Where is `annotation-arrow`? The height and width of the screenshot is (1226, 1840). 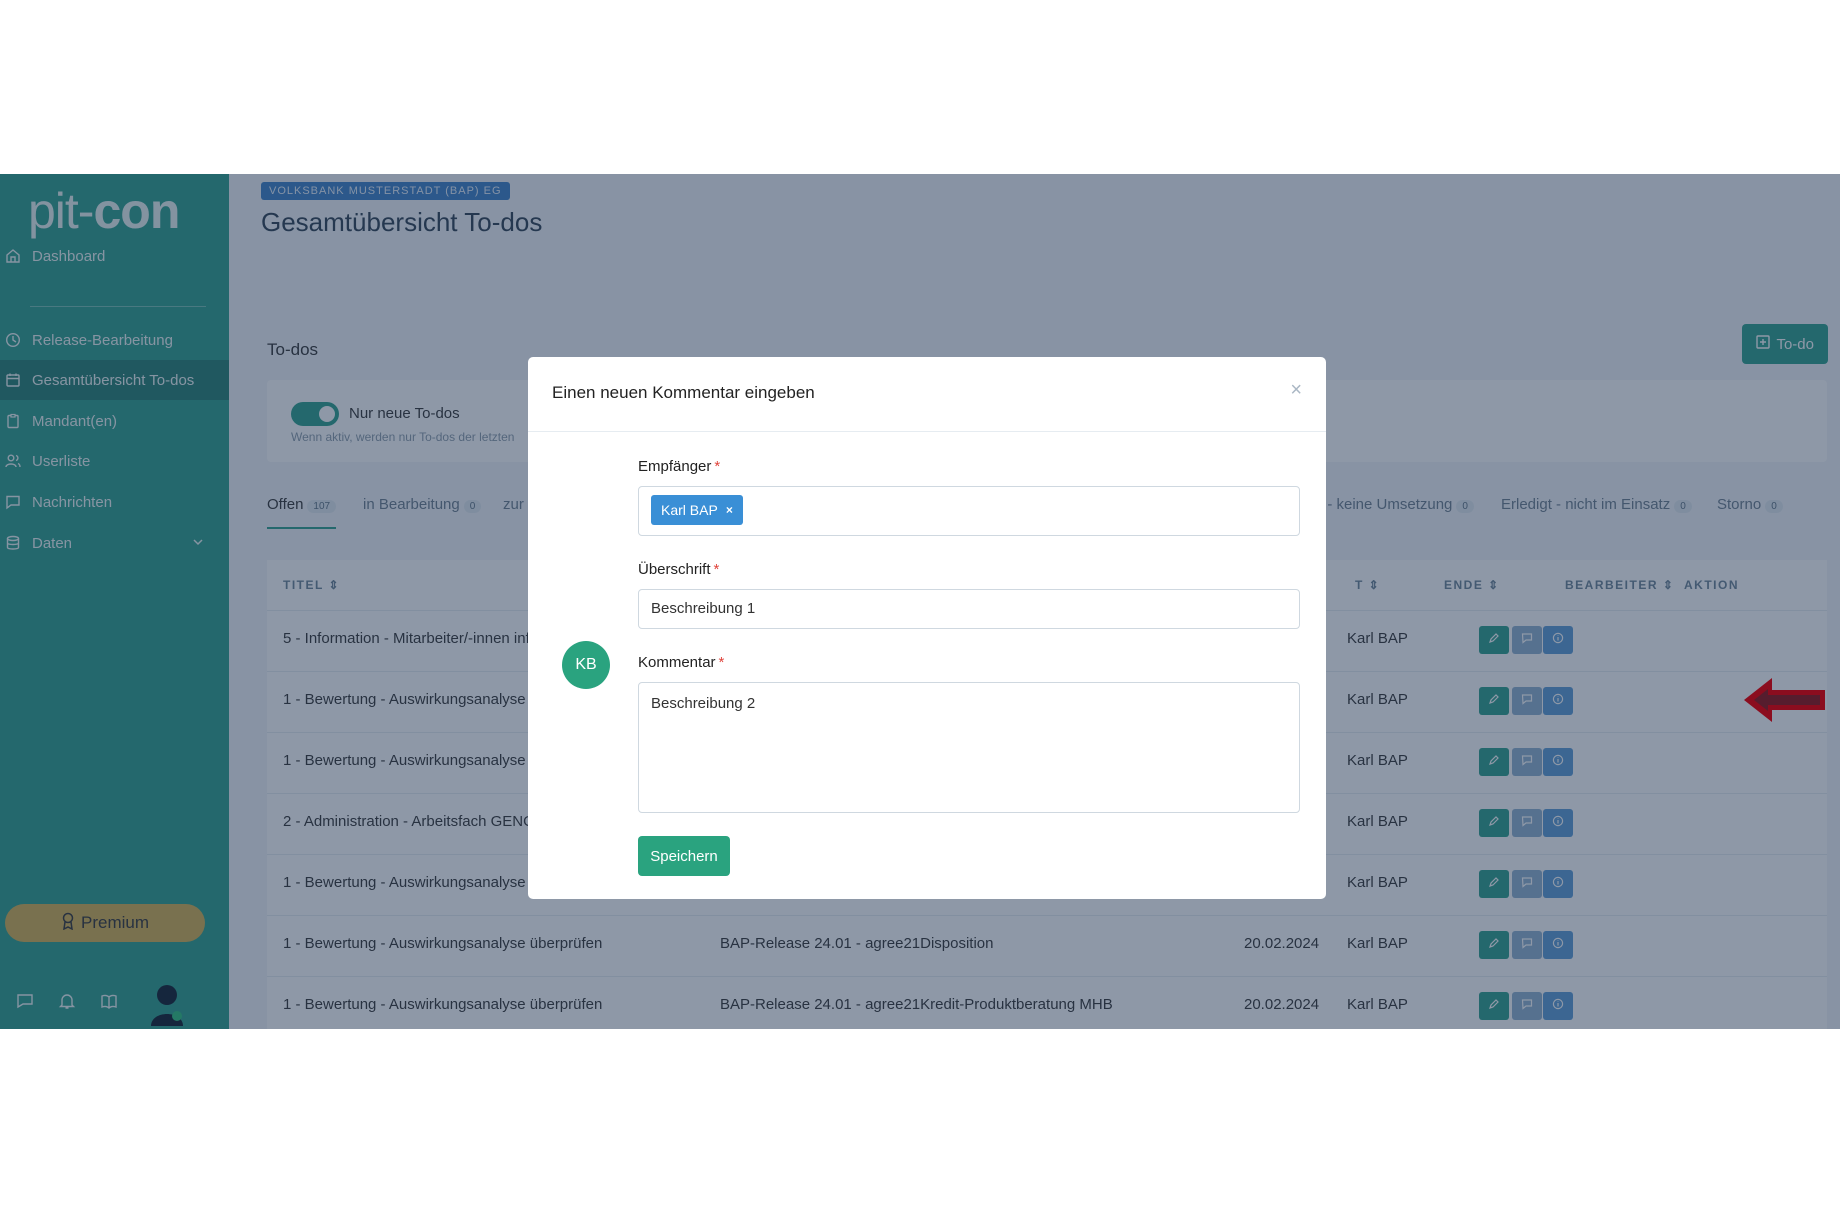 annotation-arrow is located at coordinates (1784, 700).